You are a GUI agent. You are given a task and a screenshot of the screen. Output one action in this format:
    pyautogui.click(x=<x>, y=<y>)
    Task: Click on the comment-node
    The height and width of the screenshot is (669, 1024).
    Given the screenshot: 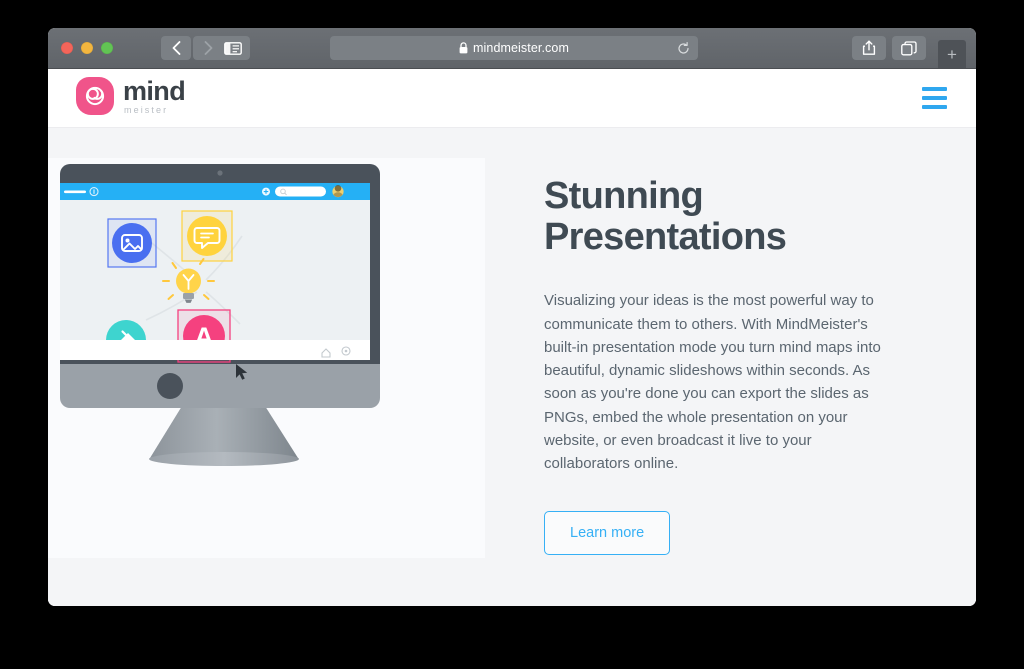 What is the action you would take?
    pyautogui.click(x=207, y=236)
    